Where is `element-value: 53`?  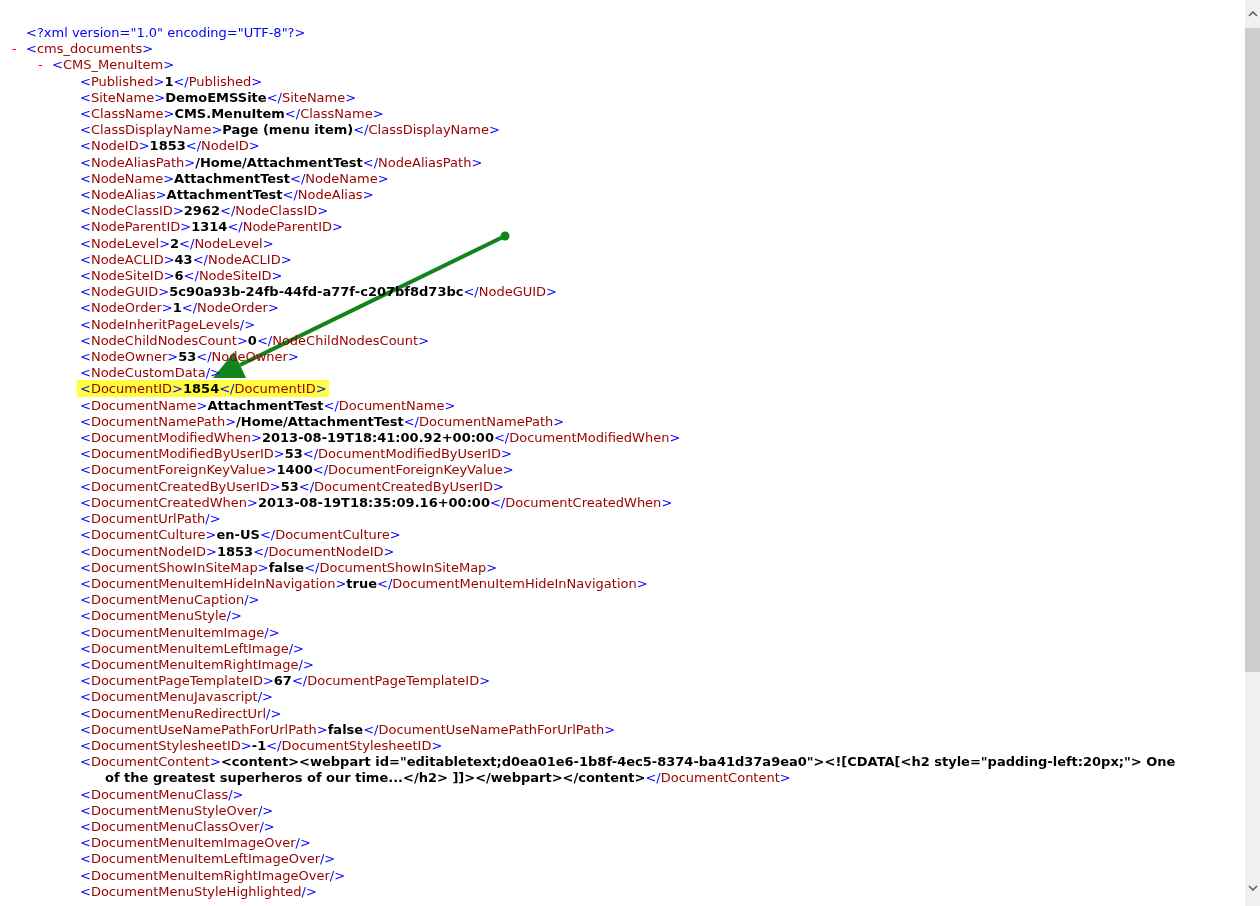 element-value: 53 is located at coordinates (289, 486).